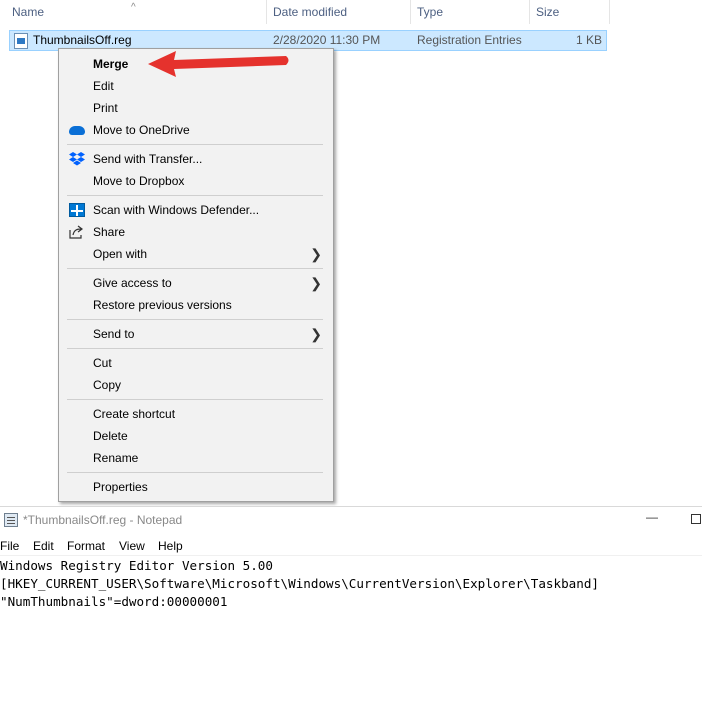  Describe the element at coordinates (77, 159) in the screenshot. I see `dropbox-icon` at that location.